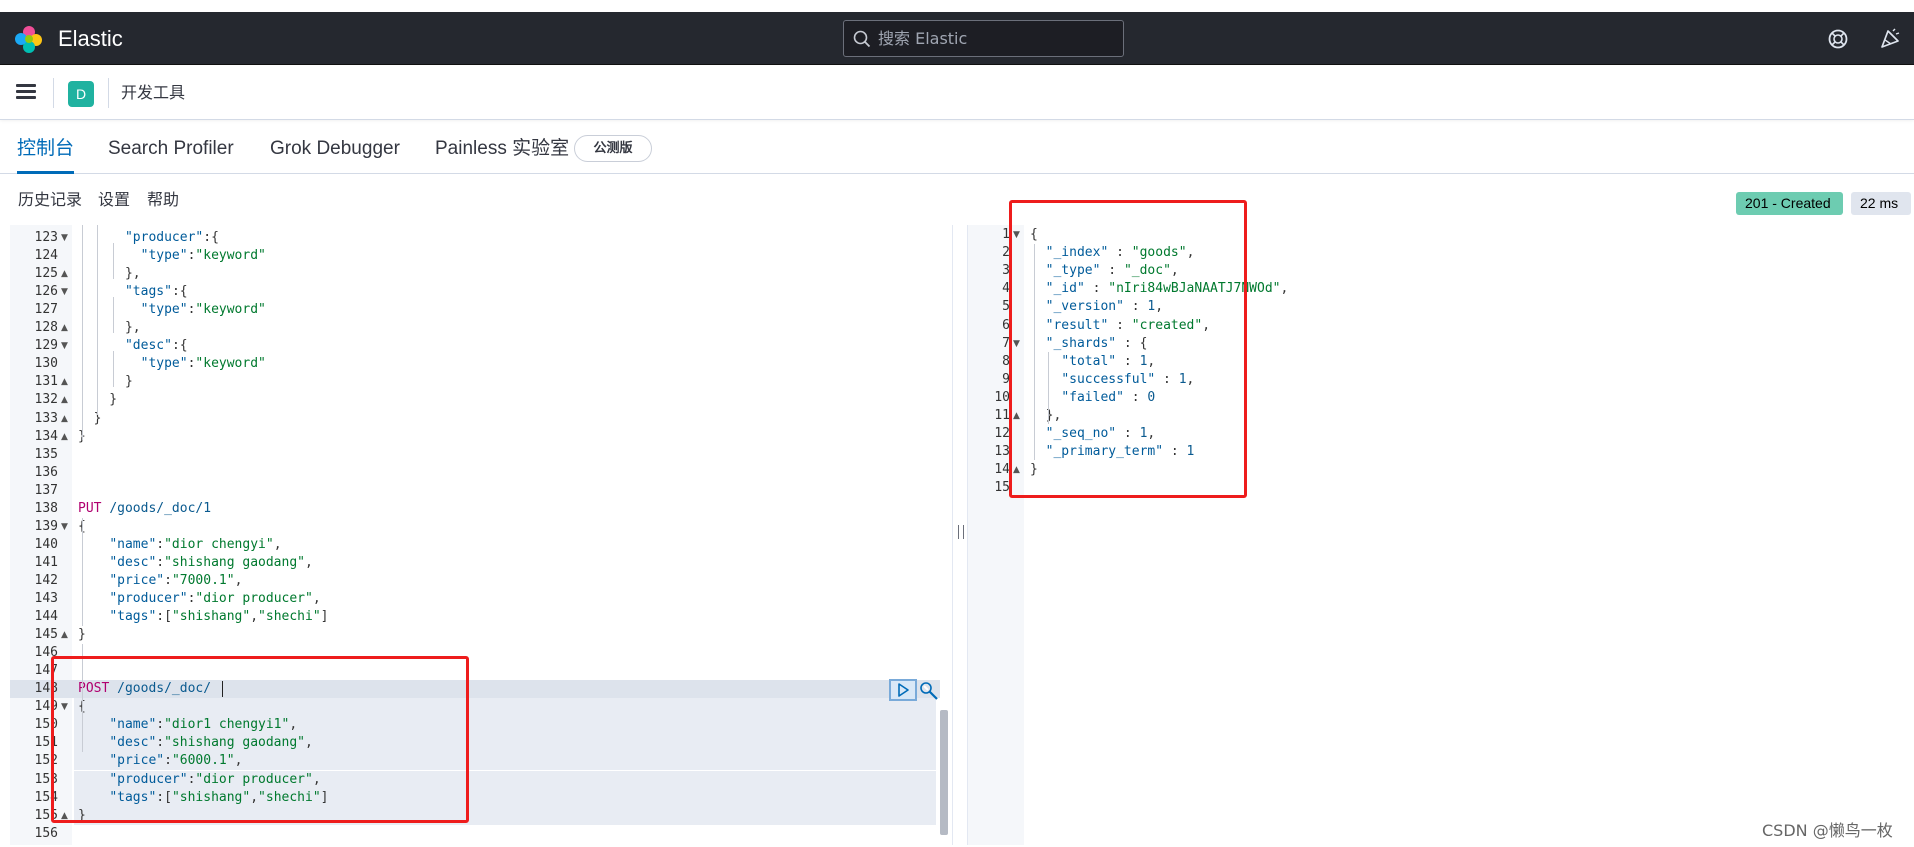  I want to click on code-line: "producer":{, so click(148, 238).